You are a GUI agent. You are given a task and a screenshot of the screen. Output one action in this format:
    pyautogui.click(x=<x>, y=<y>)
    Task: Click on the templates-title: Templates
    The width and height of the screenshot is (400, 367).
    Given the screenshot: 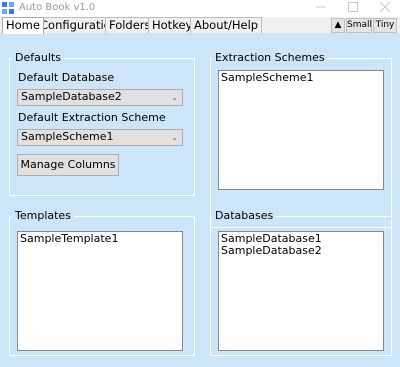 What is the action you would take?
    pyautogui.click(x=43, y=216)
    